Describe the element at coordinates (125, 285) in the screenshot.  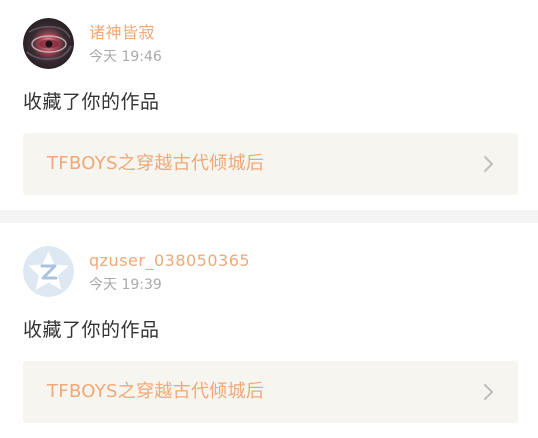
I see `timestamp: 今天 19:39` at that location.